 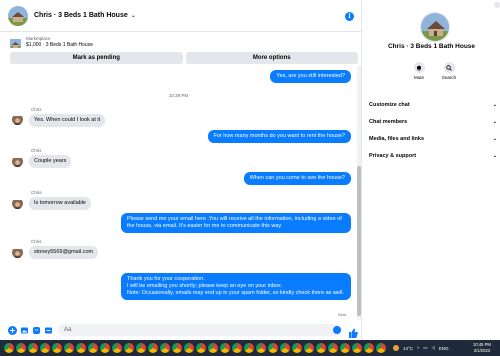 What do you see at coordinates (449, 67) in the screenshot?
I see `search-icon` at bounding box center [449, 67].